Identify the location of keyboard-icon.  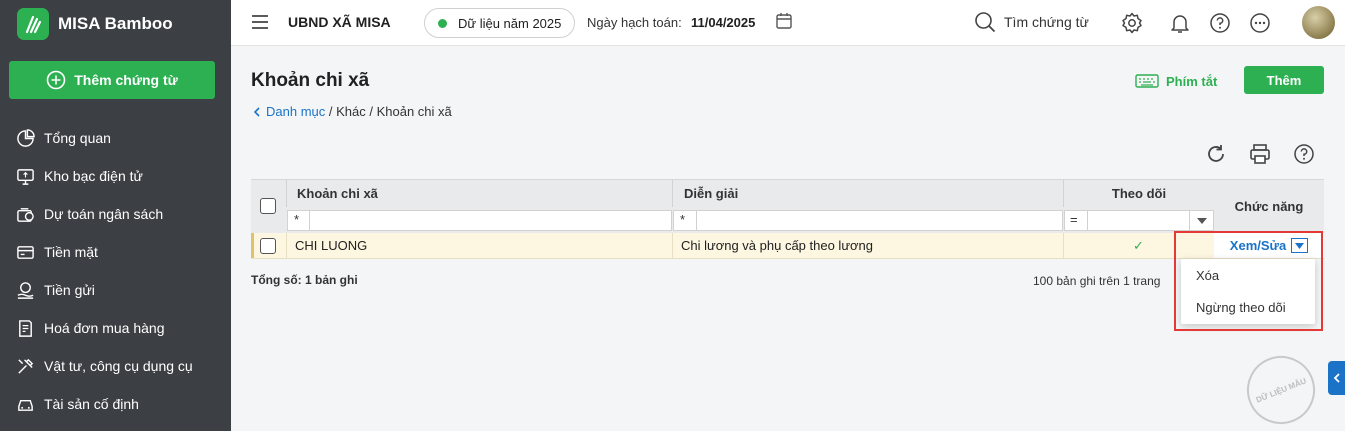
(1147, 81).